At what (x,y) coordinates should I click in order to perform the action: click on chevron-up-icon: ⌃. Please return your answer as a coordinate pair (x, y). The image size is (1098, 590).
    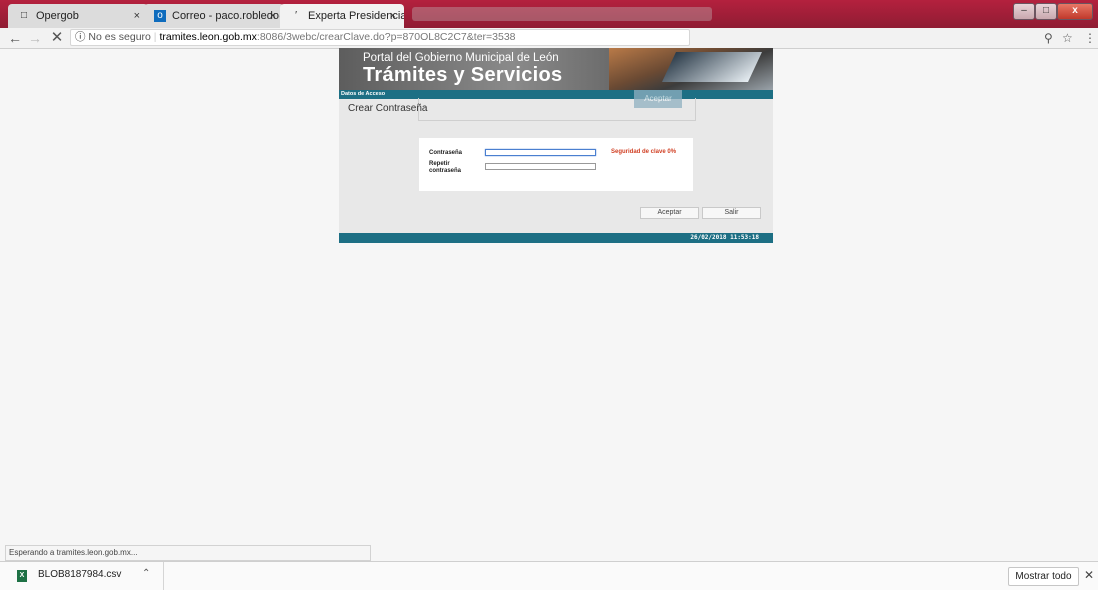
    Looking at the image, I should click on (146, 573).